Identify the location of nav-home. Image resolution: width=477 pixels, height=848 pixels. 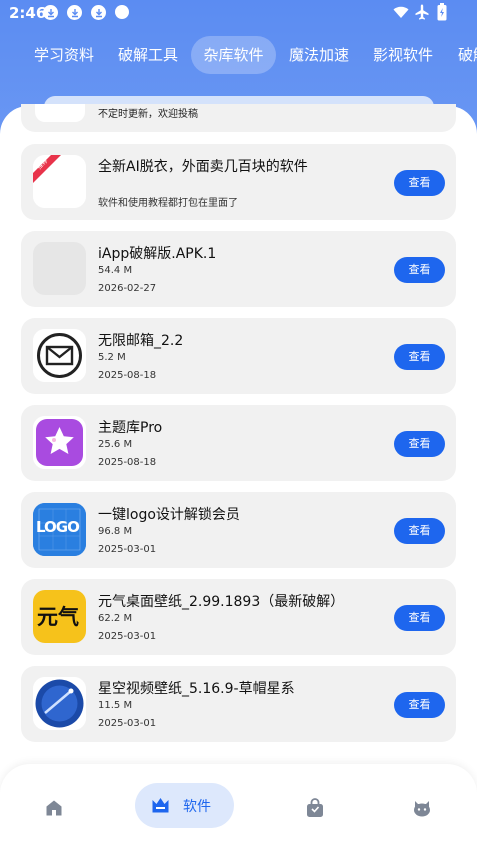
(54, 808).